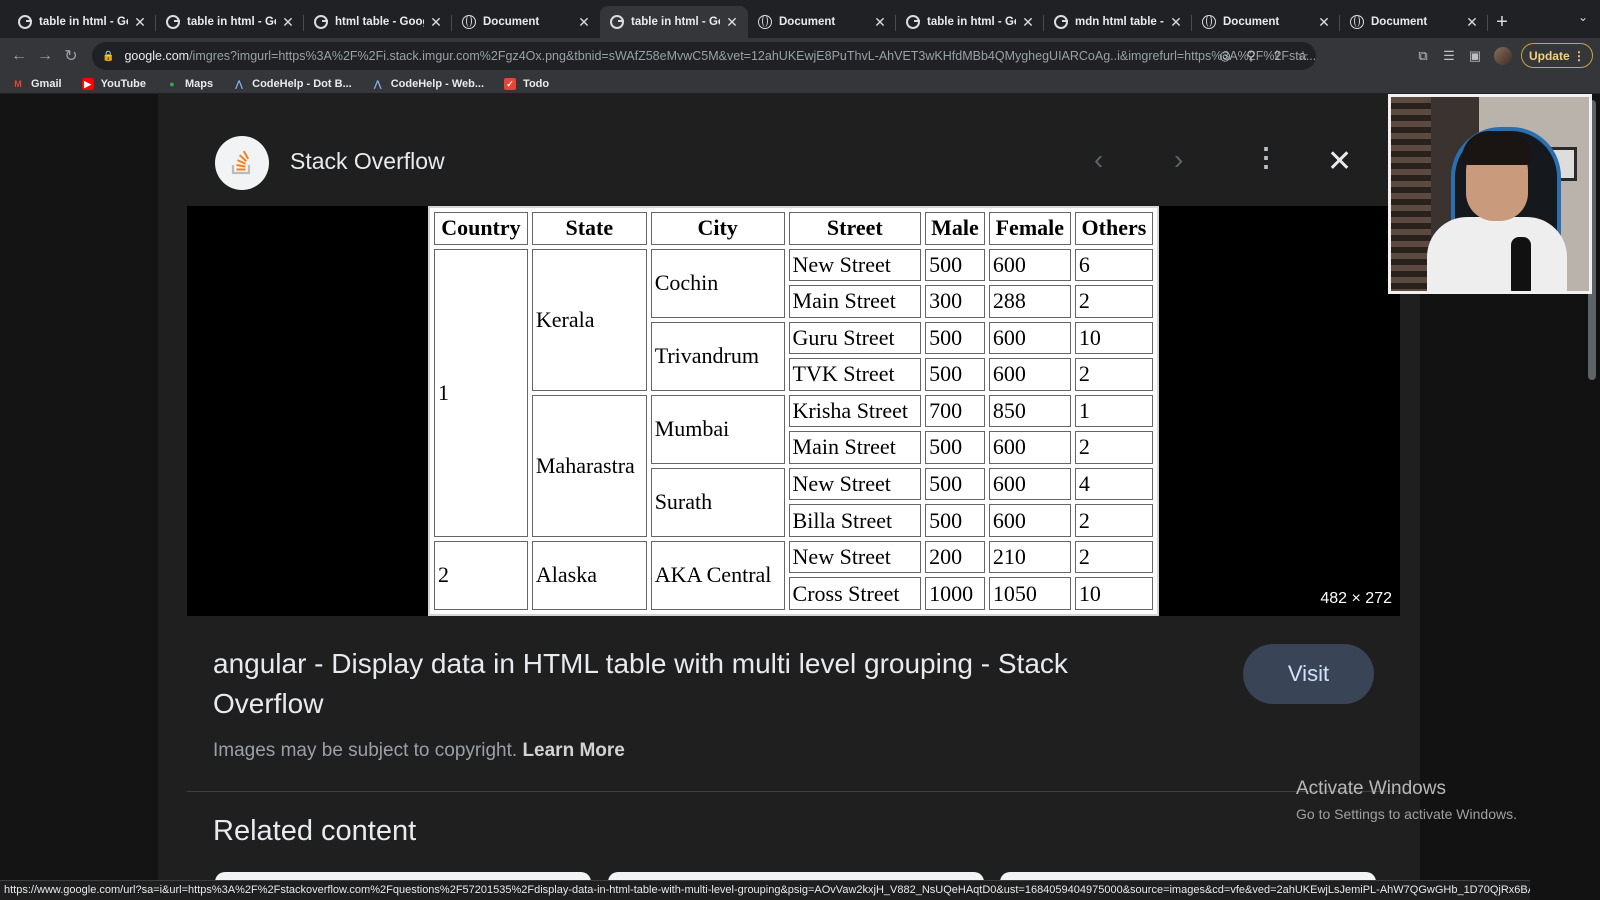 The height and width of the screenshot is (900, 1600). Describe the element at coordinates (1251, 56) in the screenshot. I see `zoom-icon: ⚲` at that location.